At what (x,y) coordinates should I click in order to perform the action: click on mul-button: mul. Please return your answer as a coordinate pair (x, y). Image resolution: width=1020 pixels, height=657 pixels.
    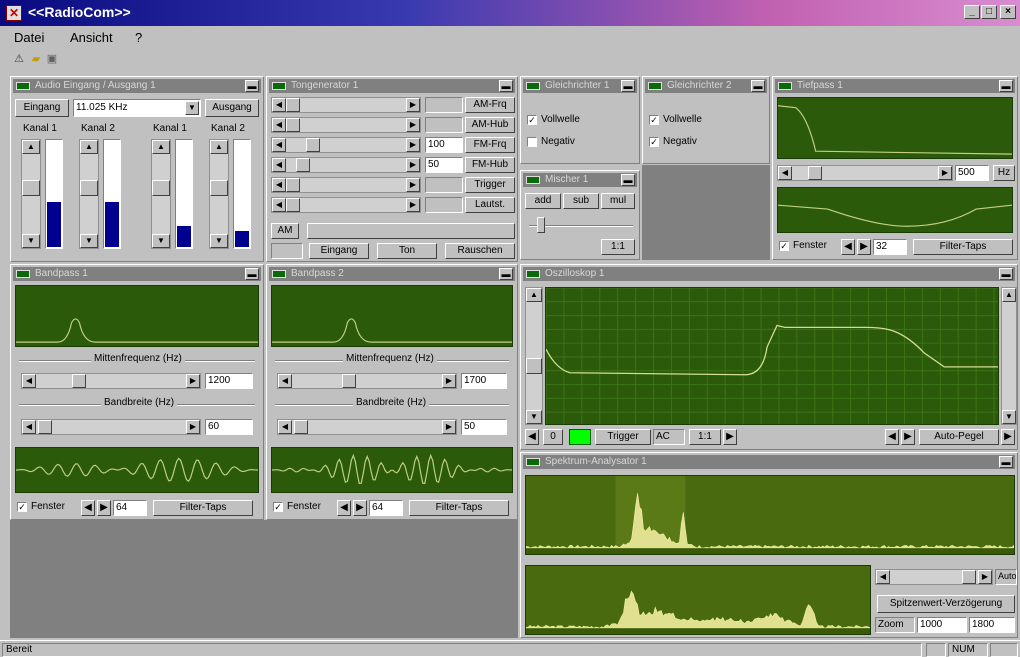
    Looking at the image, I should click on (618, 201).